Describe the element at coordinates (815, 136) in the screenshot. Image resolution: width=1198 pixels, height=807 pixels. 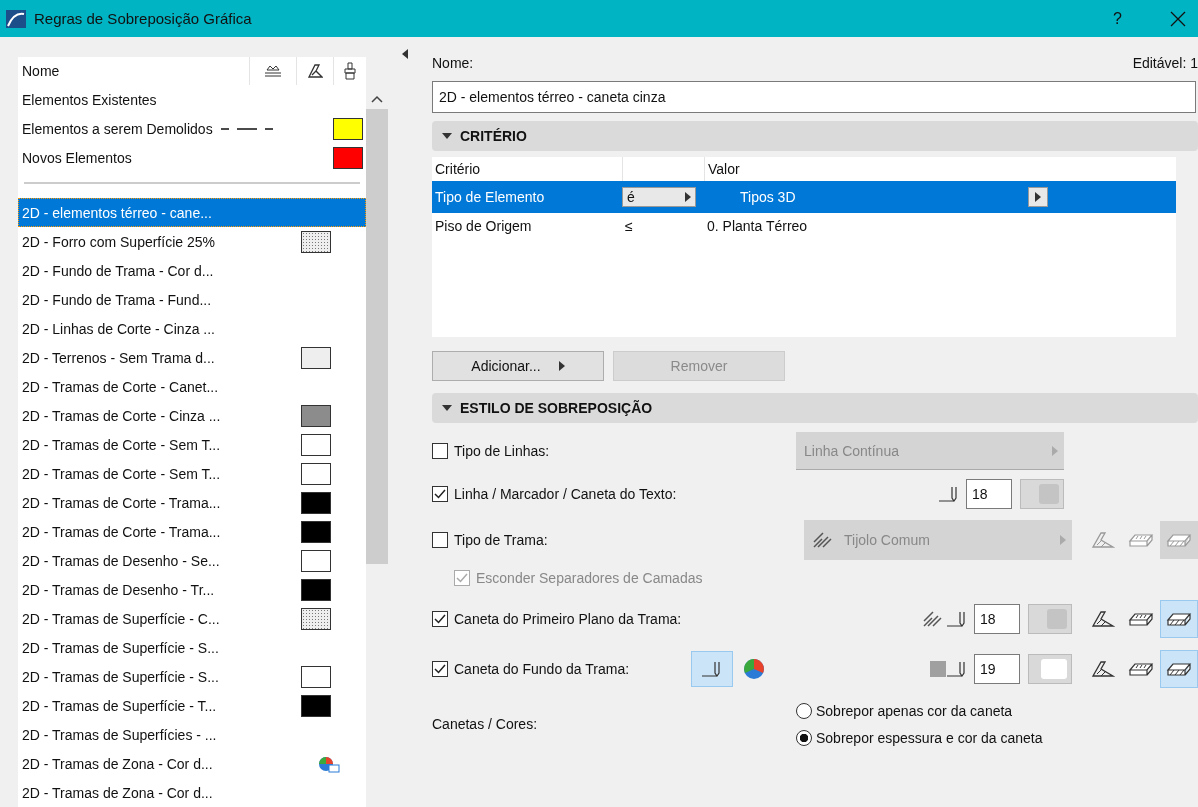
I see `section-header: CRITÉRIO` at that location.